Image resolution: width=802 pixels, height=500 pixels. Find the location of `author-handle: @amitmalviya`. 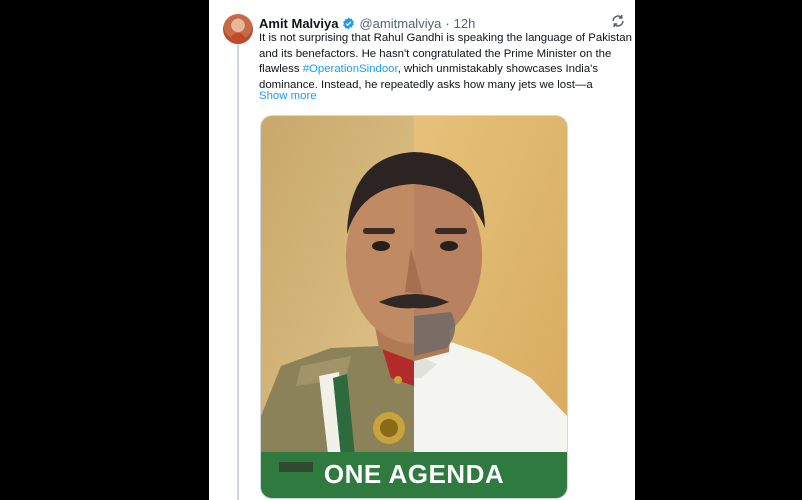

author-handle: @amitmalviya is located at coordinates (400, 23).